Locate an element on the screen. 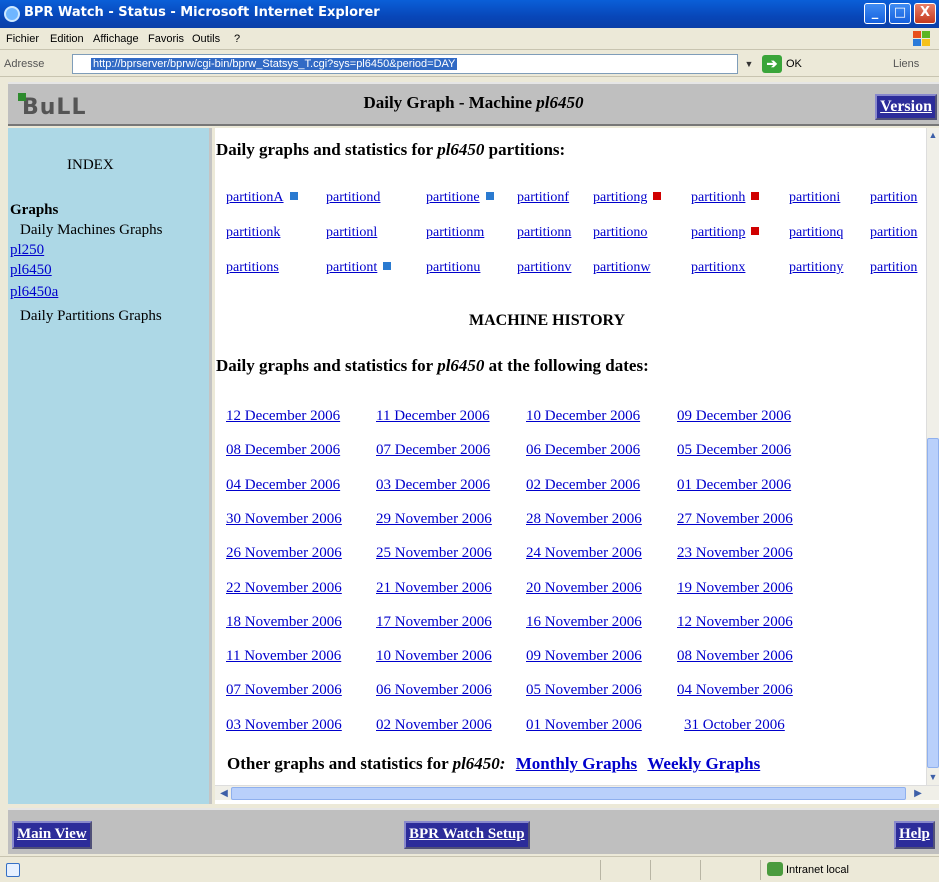 The width and height of the screenshot is (939, 882). partition-link: partitiont is located at coordinates (359, 268).